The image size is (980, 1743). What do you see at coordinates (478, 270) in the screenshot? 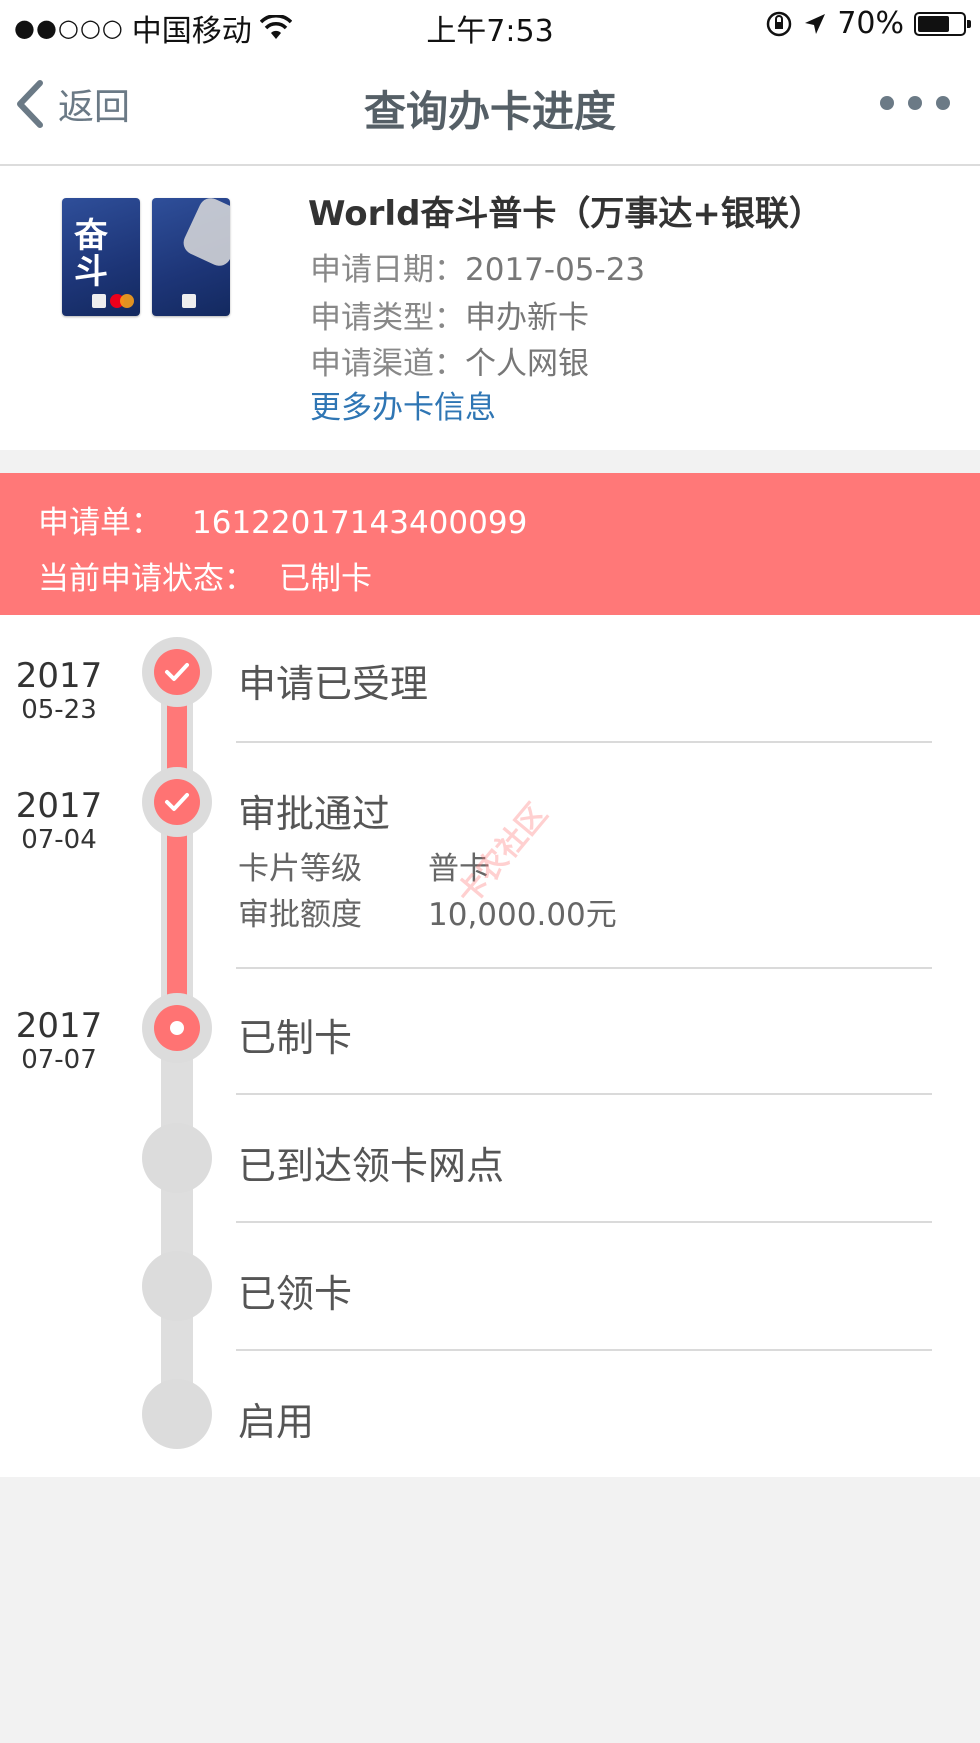
I see `info-apply-date: 申请日期：2017-05-23` at bounding box center [478, 270].